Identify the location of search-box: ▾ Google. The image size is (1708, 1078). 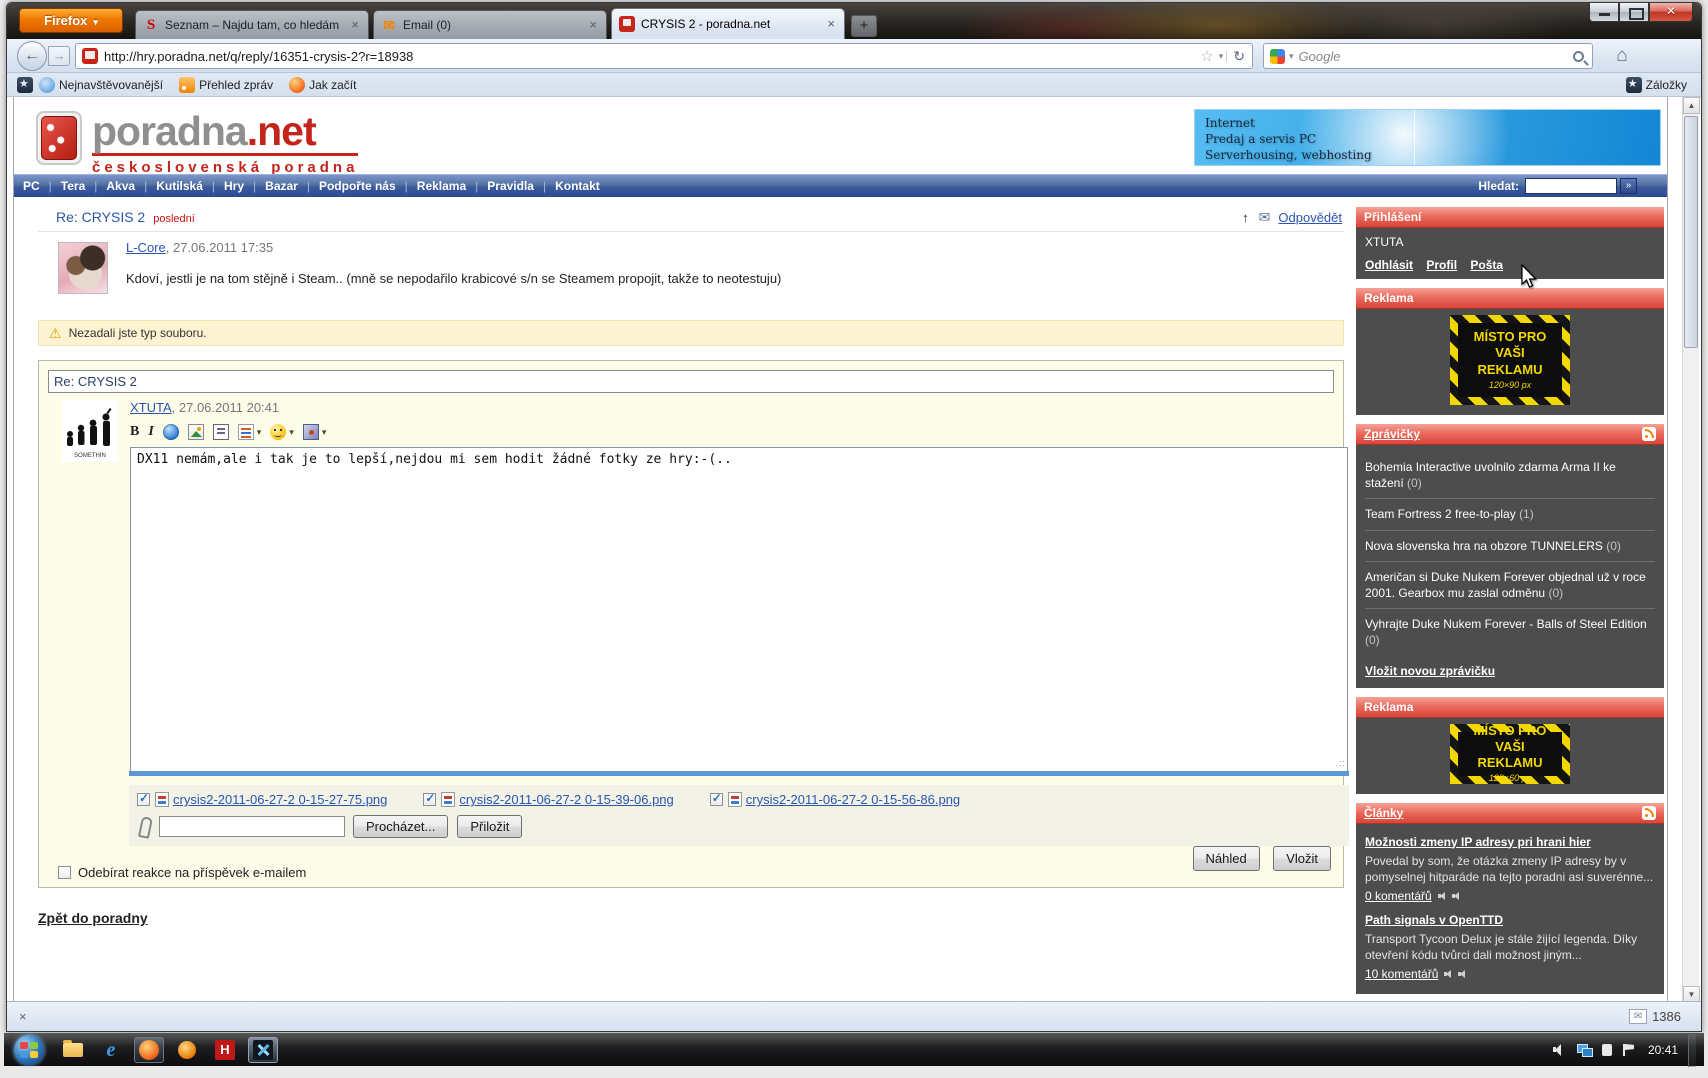
(1428, 56).